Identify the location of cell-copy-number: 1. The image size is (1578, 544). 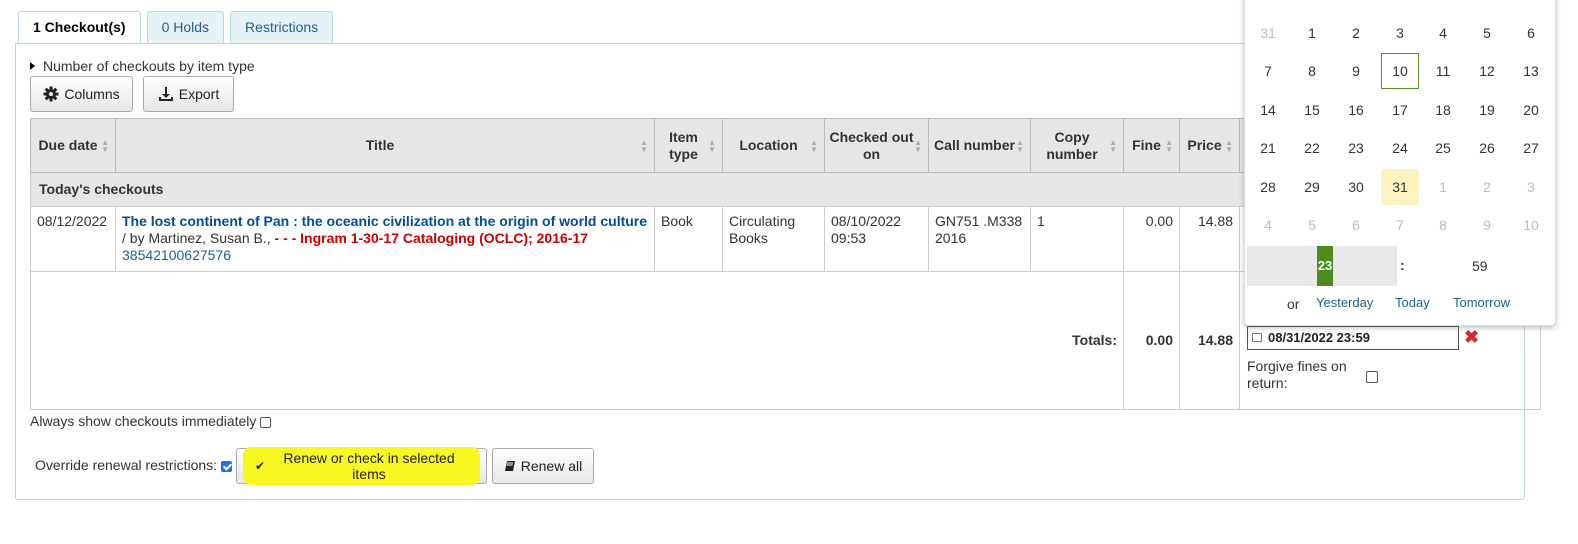
(1077, 239).